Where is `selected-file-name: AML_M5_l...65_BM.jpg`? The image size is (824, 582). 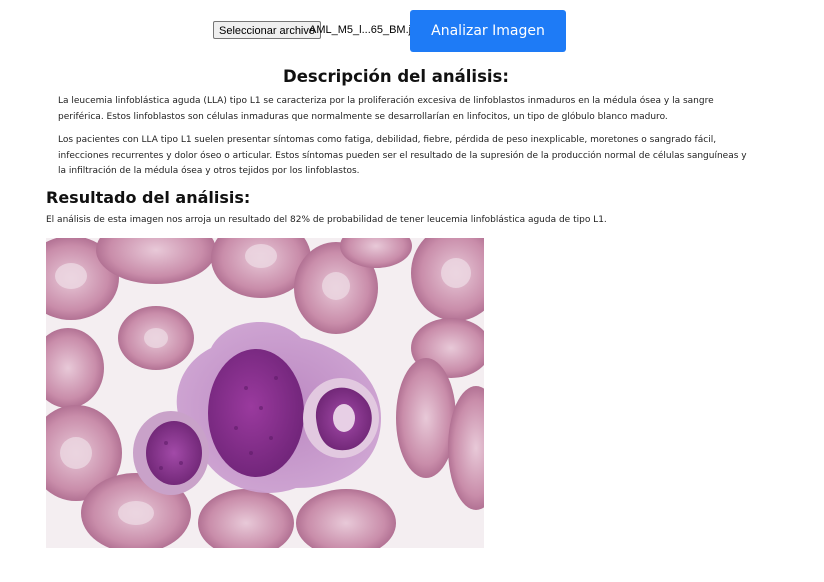
selected-file-name: AML_M5_l...65_BM.jpg is located at coordinates (366, 30).